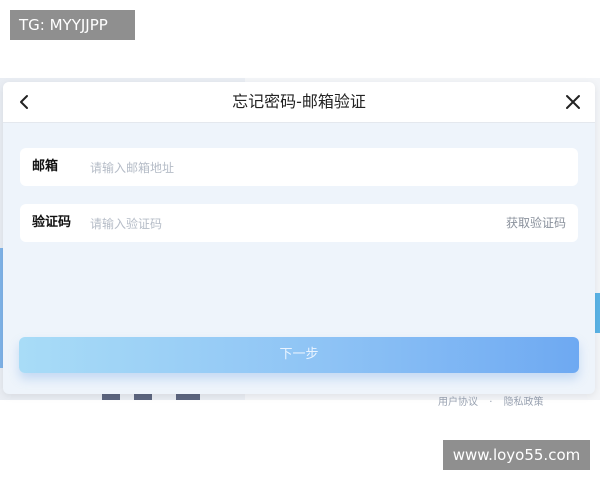 The width and height of the screenshot is (600, 480). I want to click on close-icon, so click(573, 102).